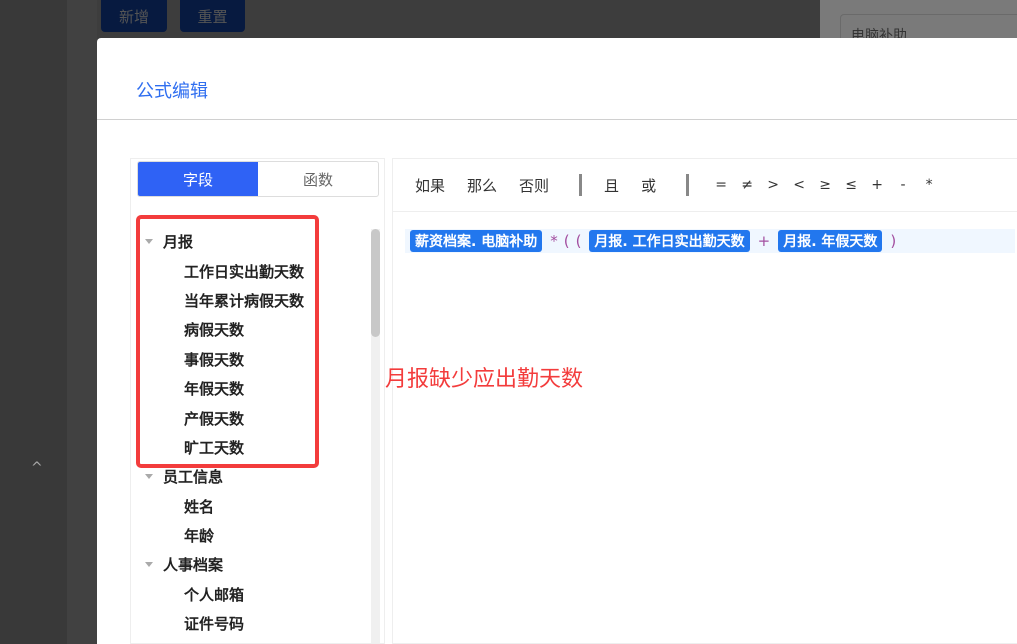  What do you see at coordinates (250, 594) in the screenshot?
I see `tree-field-item: 个人邮箱` at bounding box center [250, 594].